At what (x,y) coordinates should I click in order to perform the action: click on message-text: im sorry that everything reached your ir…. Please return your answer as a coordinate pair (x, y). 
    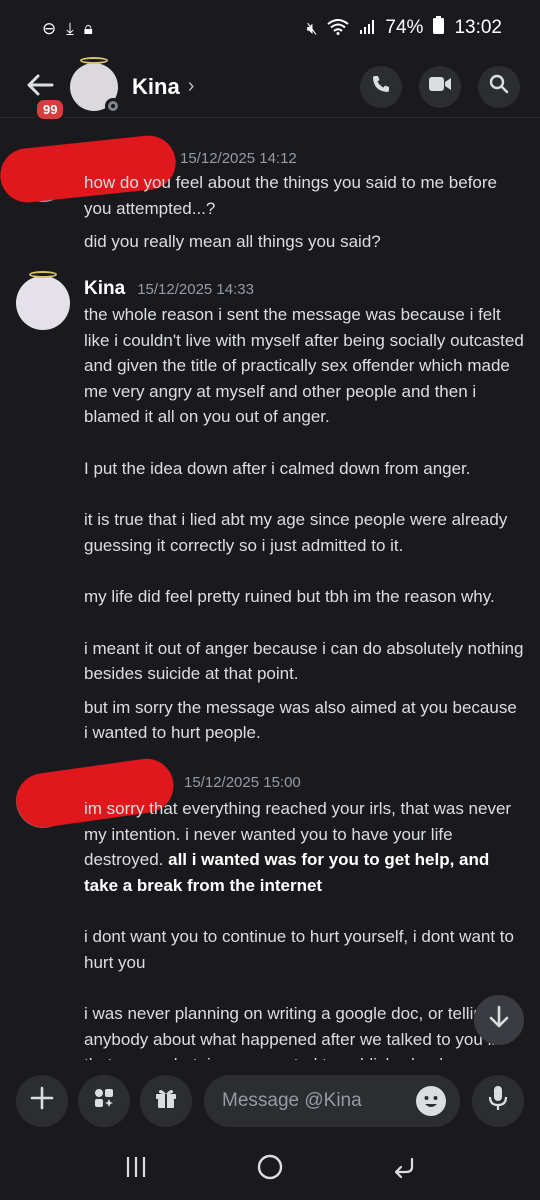
    Looking at the image, I should click on (304, 847).